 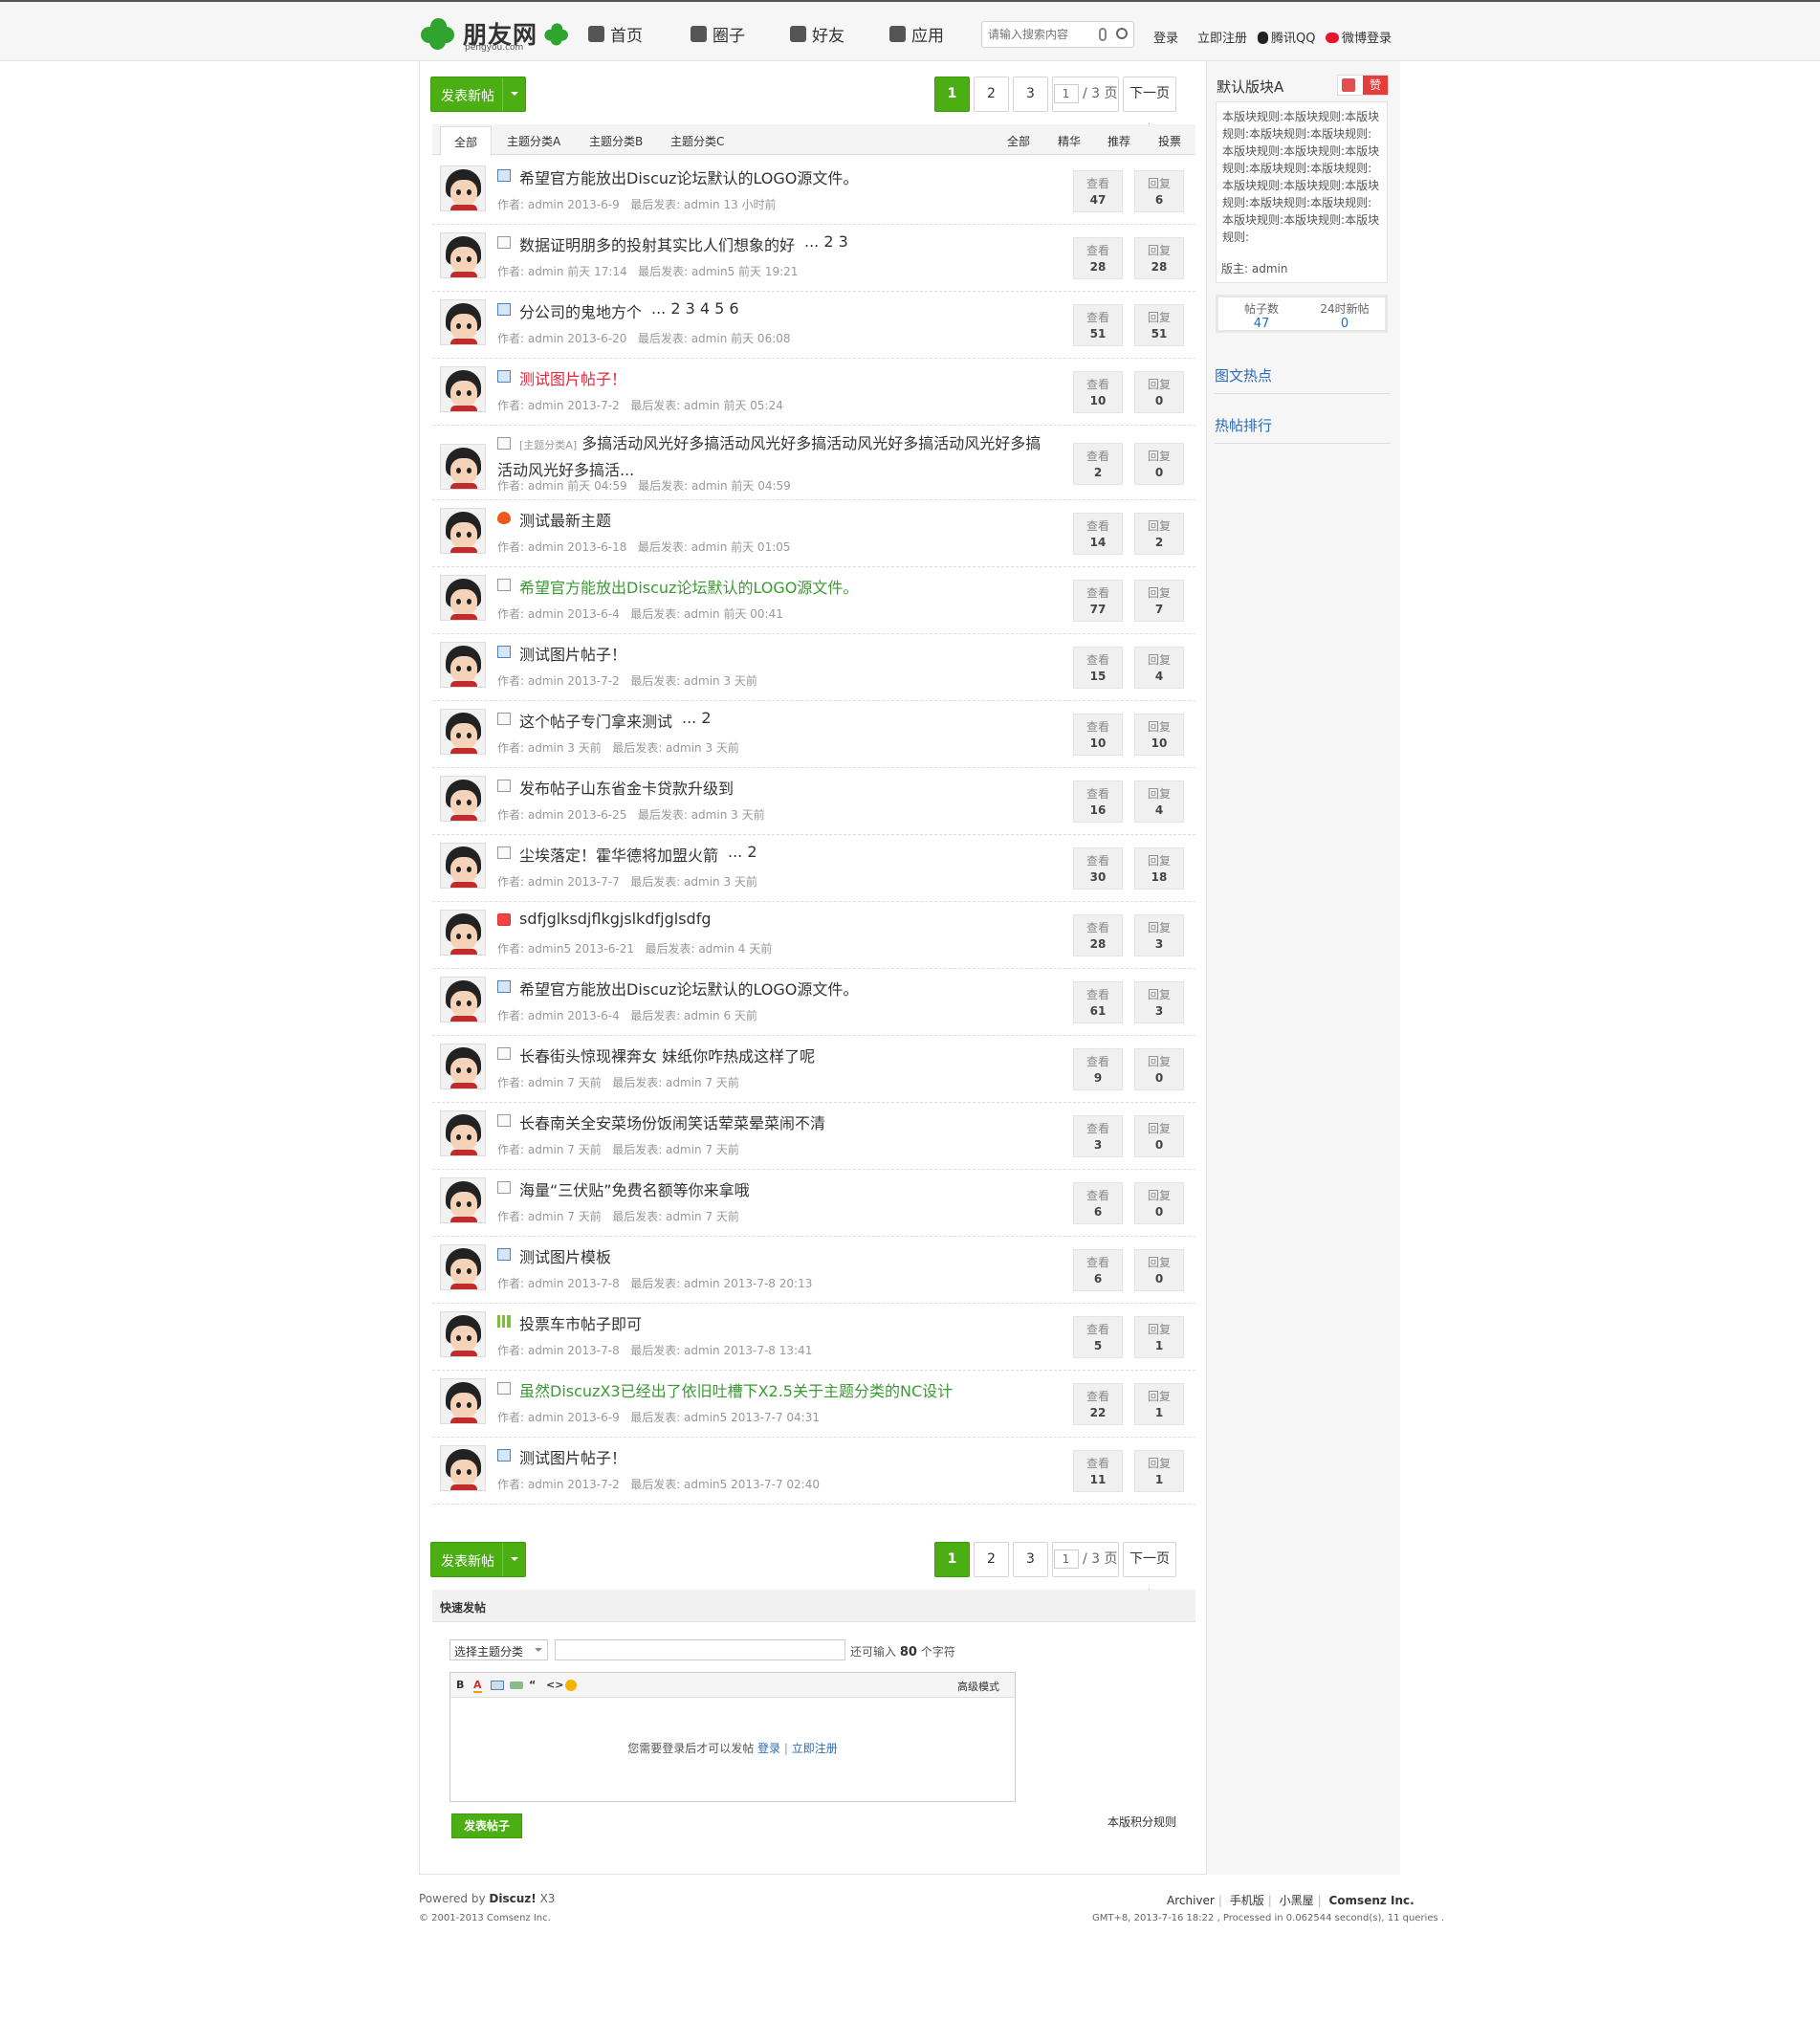 I want to click on thread-last-post: 最后发表: admin 13 小时前, so click(x=703, y=205).